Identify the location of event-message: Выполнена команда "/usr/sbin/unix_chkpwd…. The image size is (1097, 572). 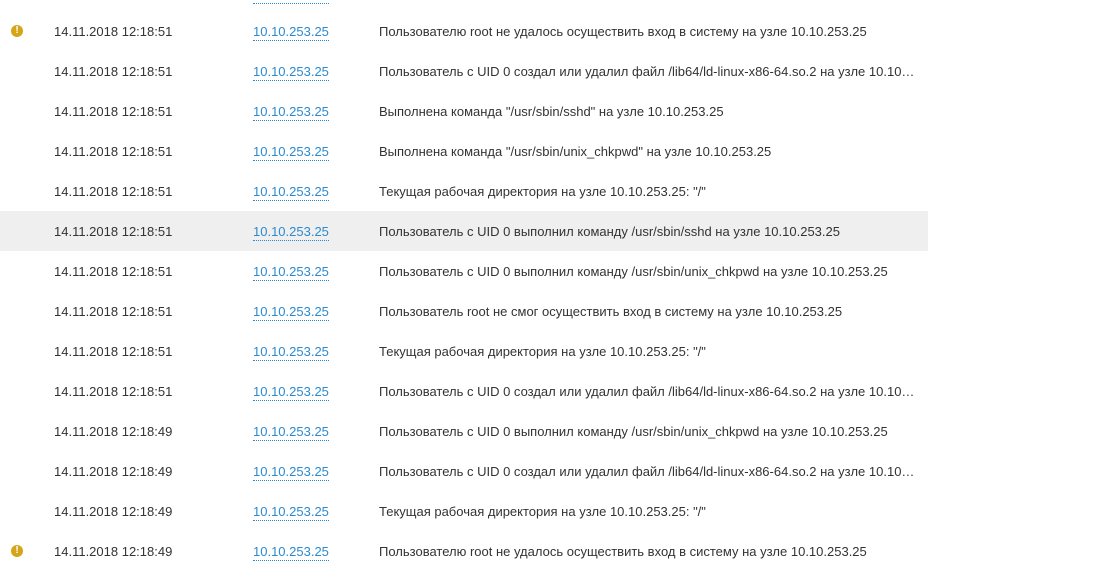
(575, 151).